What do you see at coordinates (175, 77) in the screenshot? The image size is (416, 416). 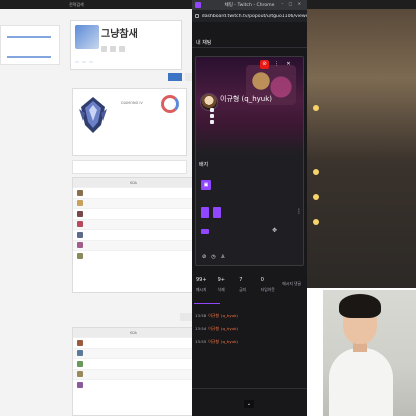 I see `renew-button` at bounding box center [175, 77].